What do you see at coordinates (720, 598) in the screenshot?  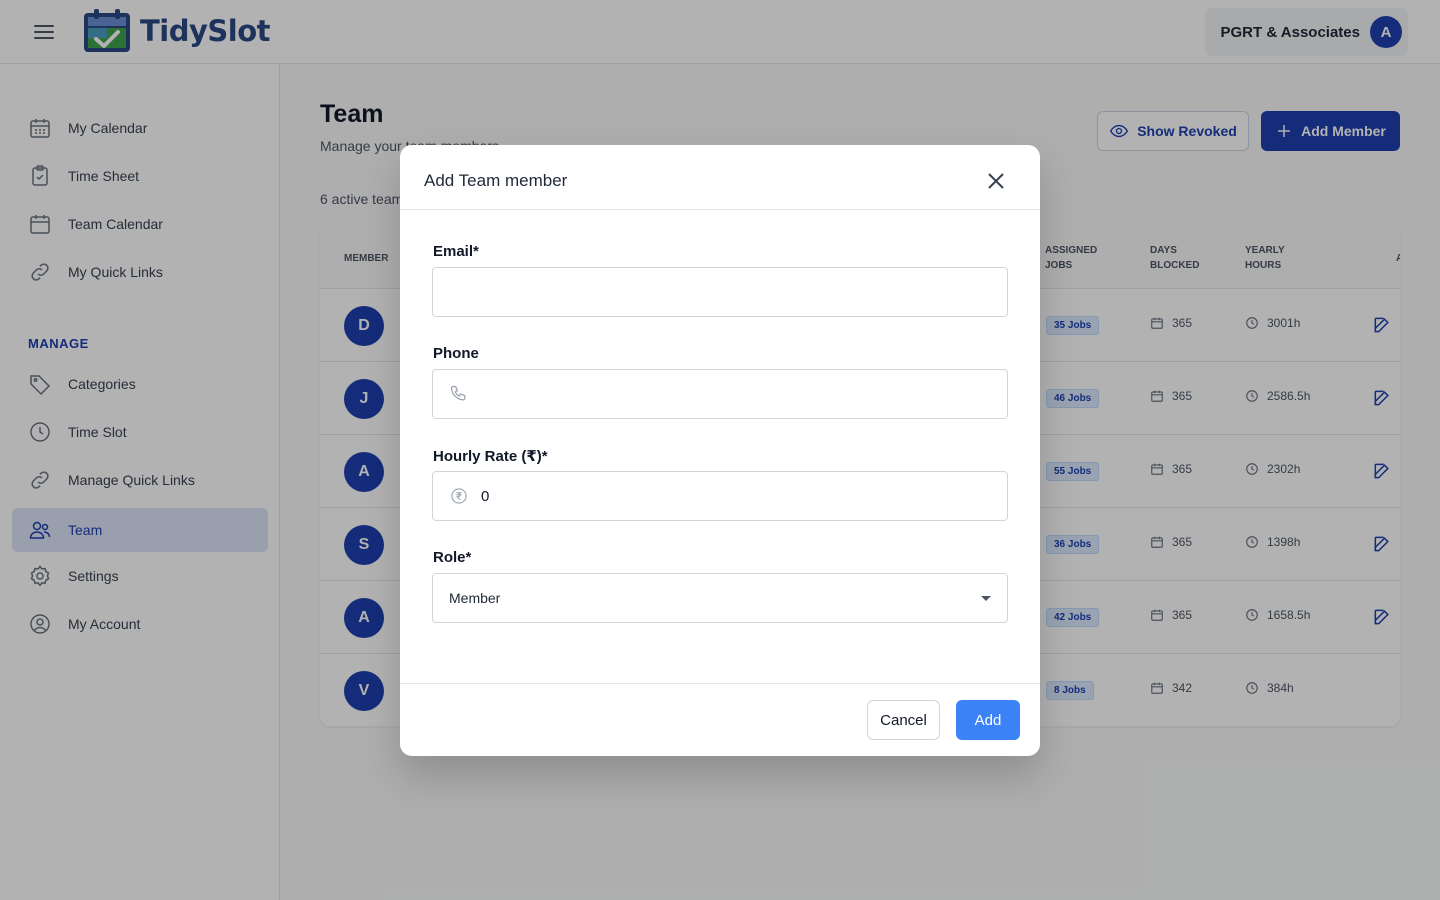 I see `role-select: Member` at bounding box center [720, 598].